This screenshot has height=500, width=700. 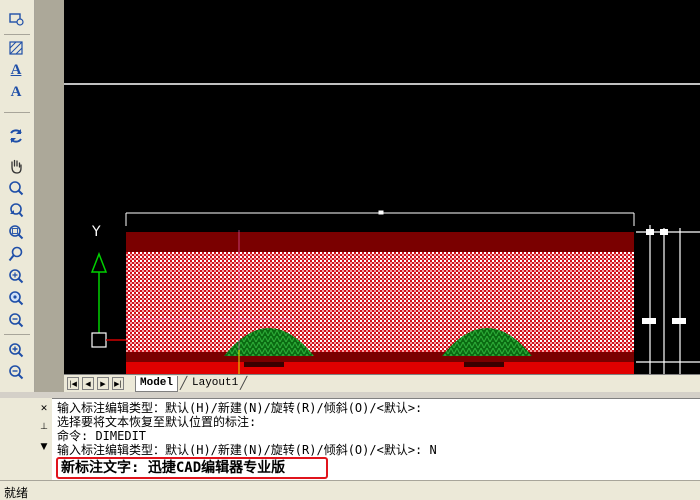 I want to click on right-dimension, so click(x=668, y=299).